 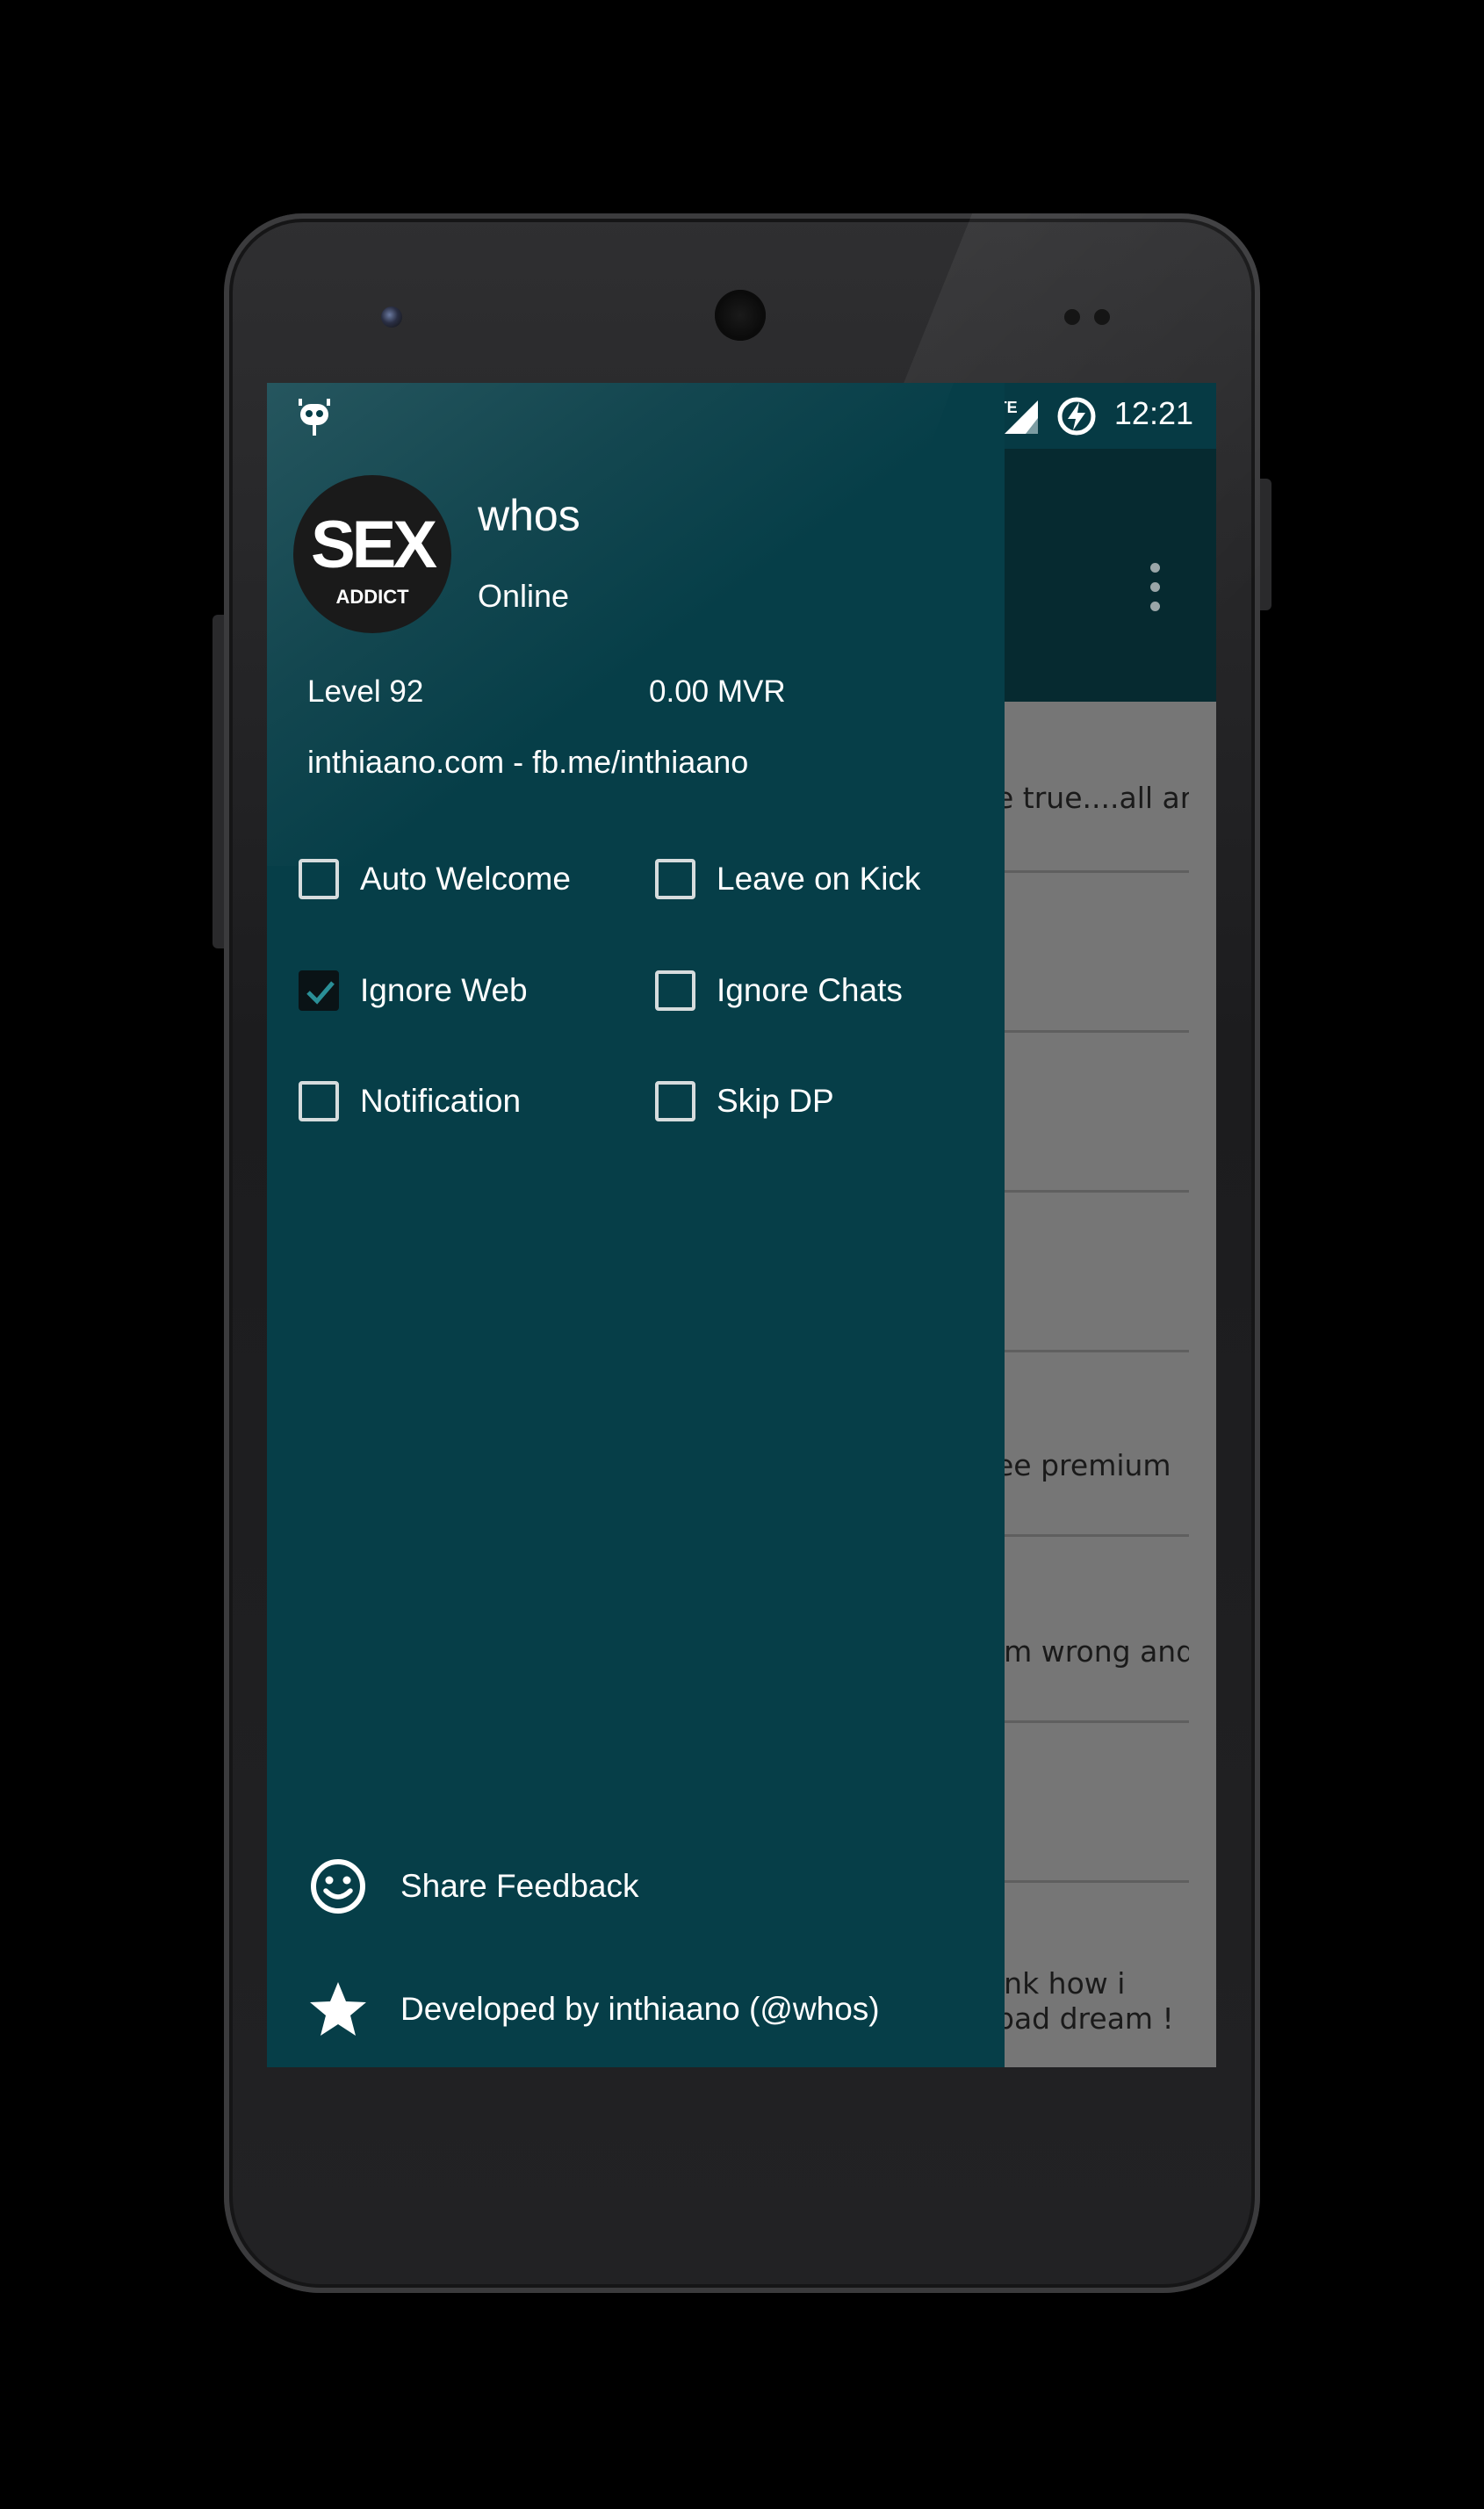 What do you see at coordinates (524, 596) in the screenshot?
I see `user-status: Online` at bounding box center [524, 596].